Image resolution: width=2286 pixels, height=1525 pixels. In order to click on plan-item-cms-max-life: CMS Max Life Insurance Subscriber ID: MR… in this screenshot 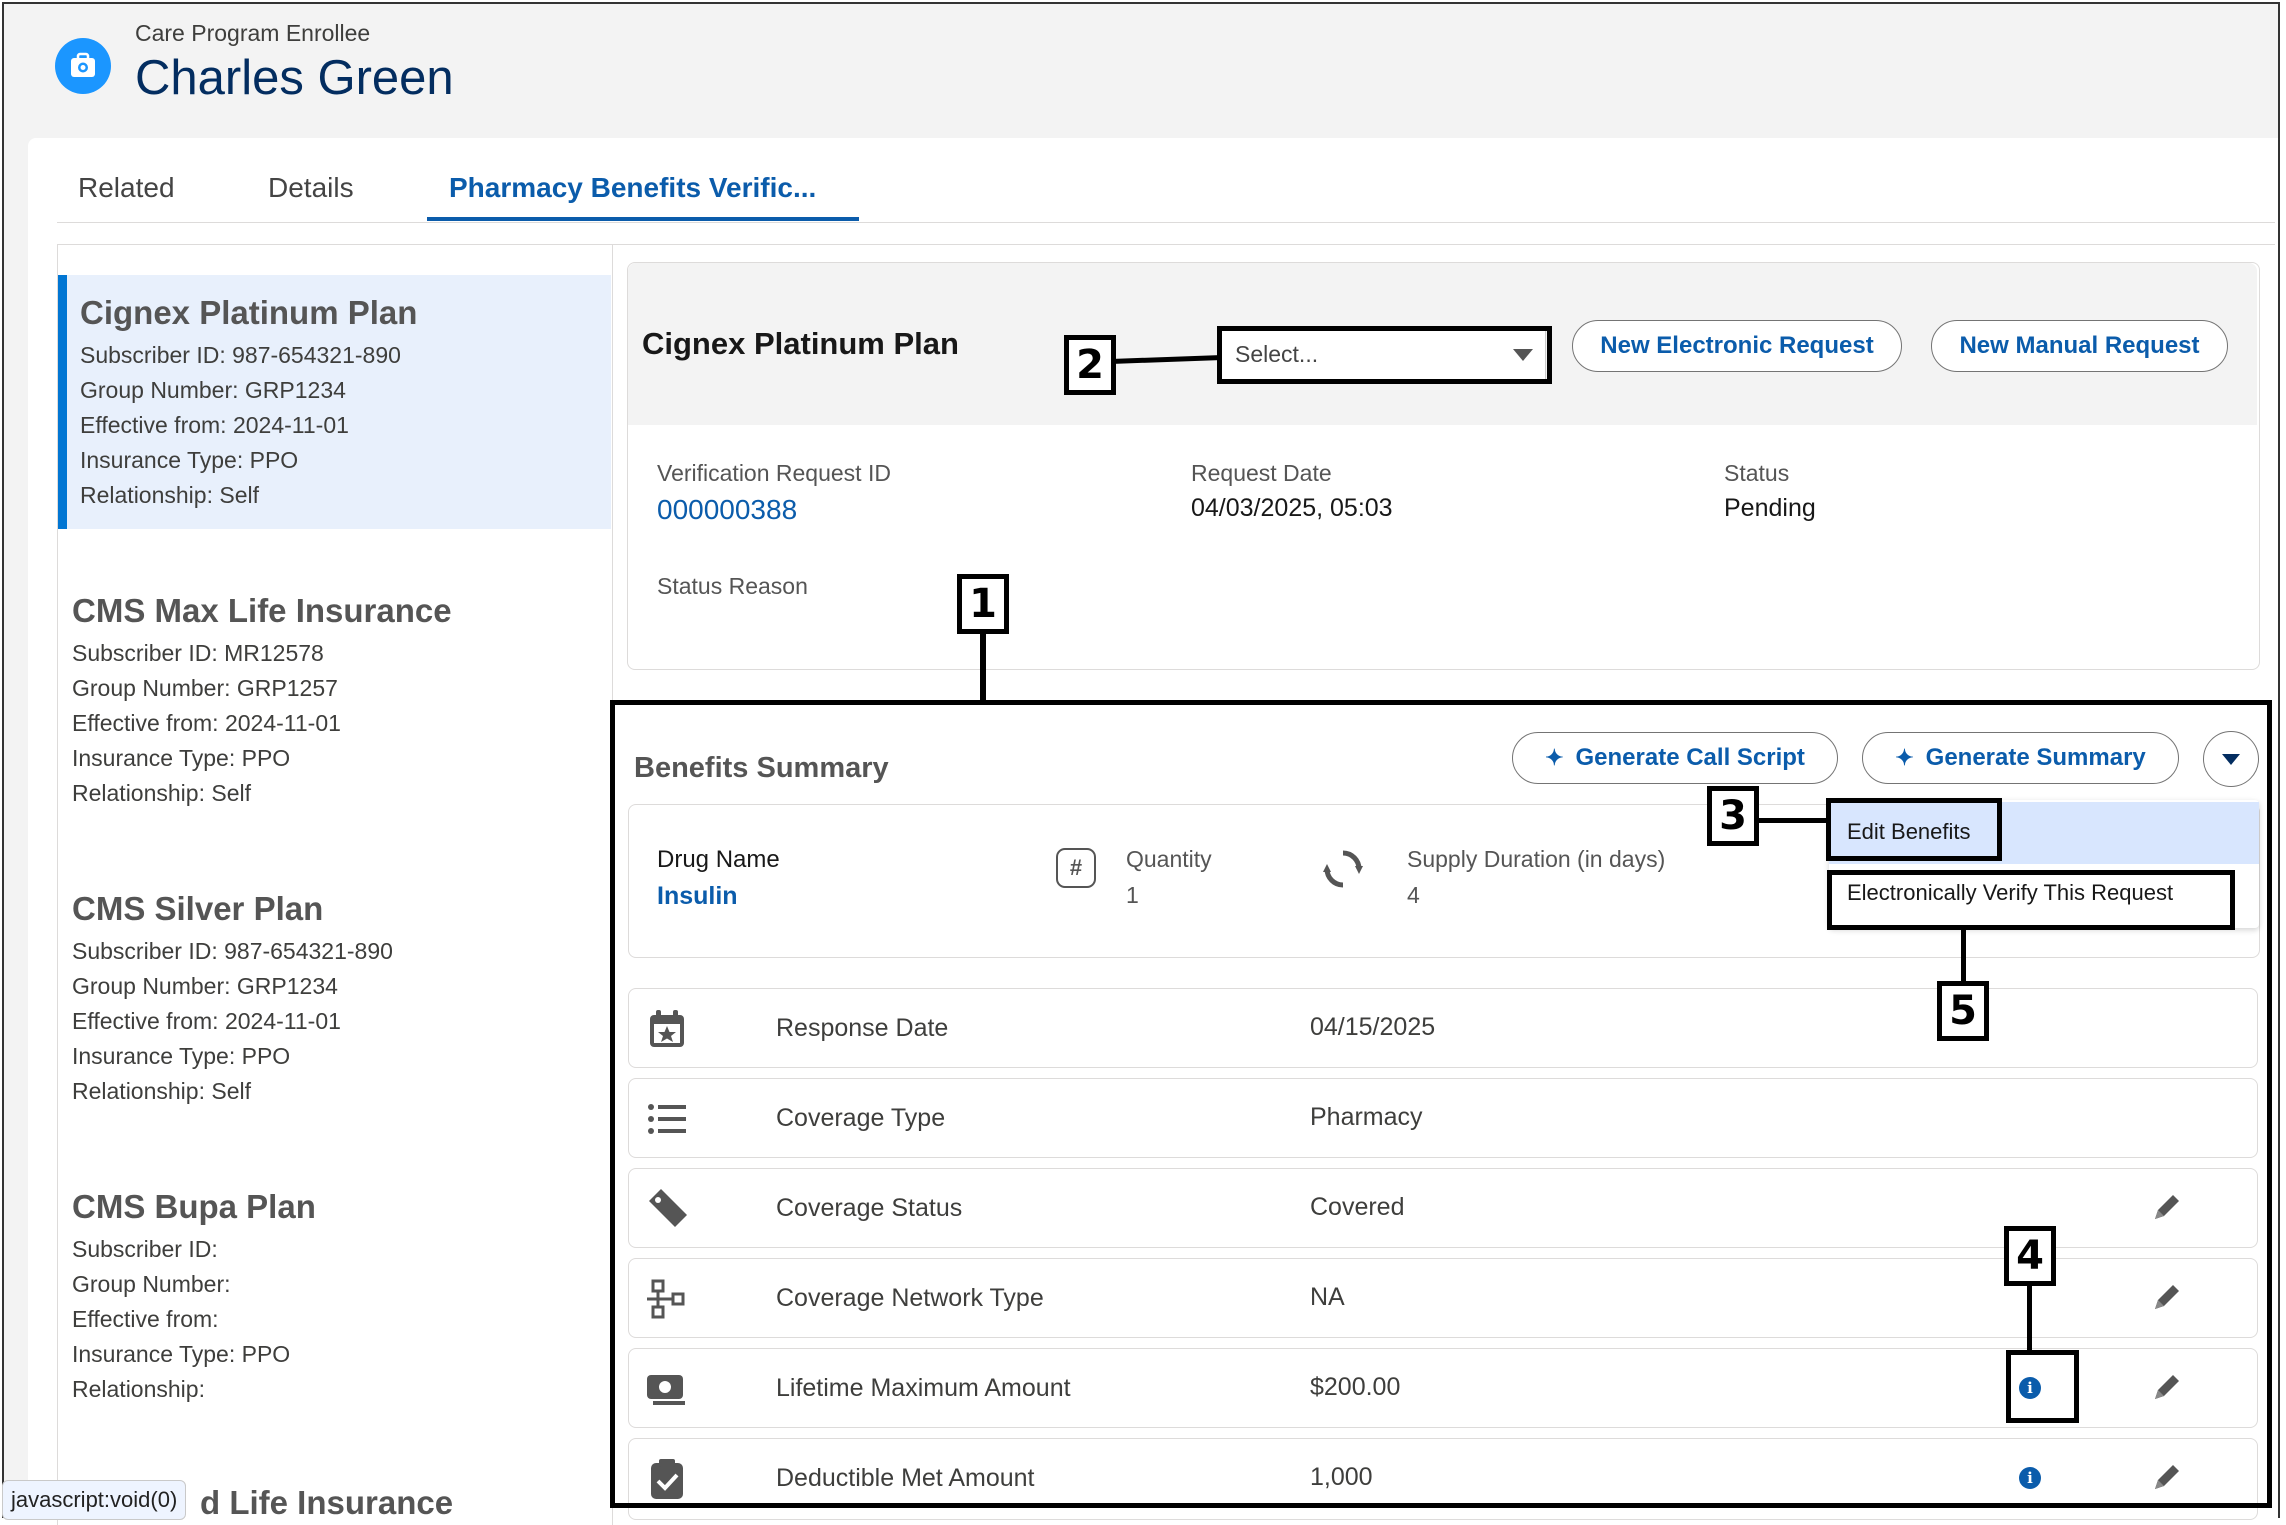, I will do `click(262, 701)`.